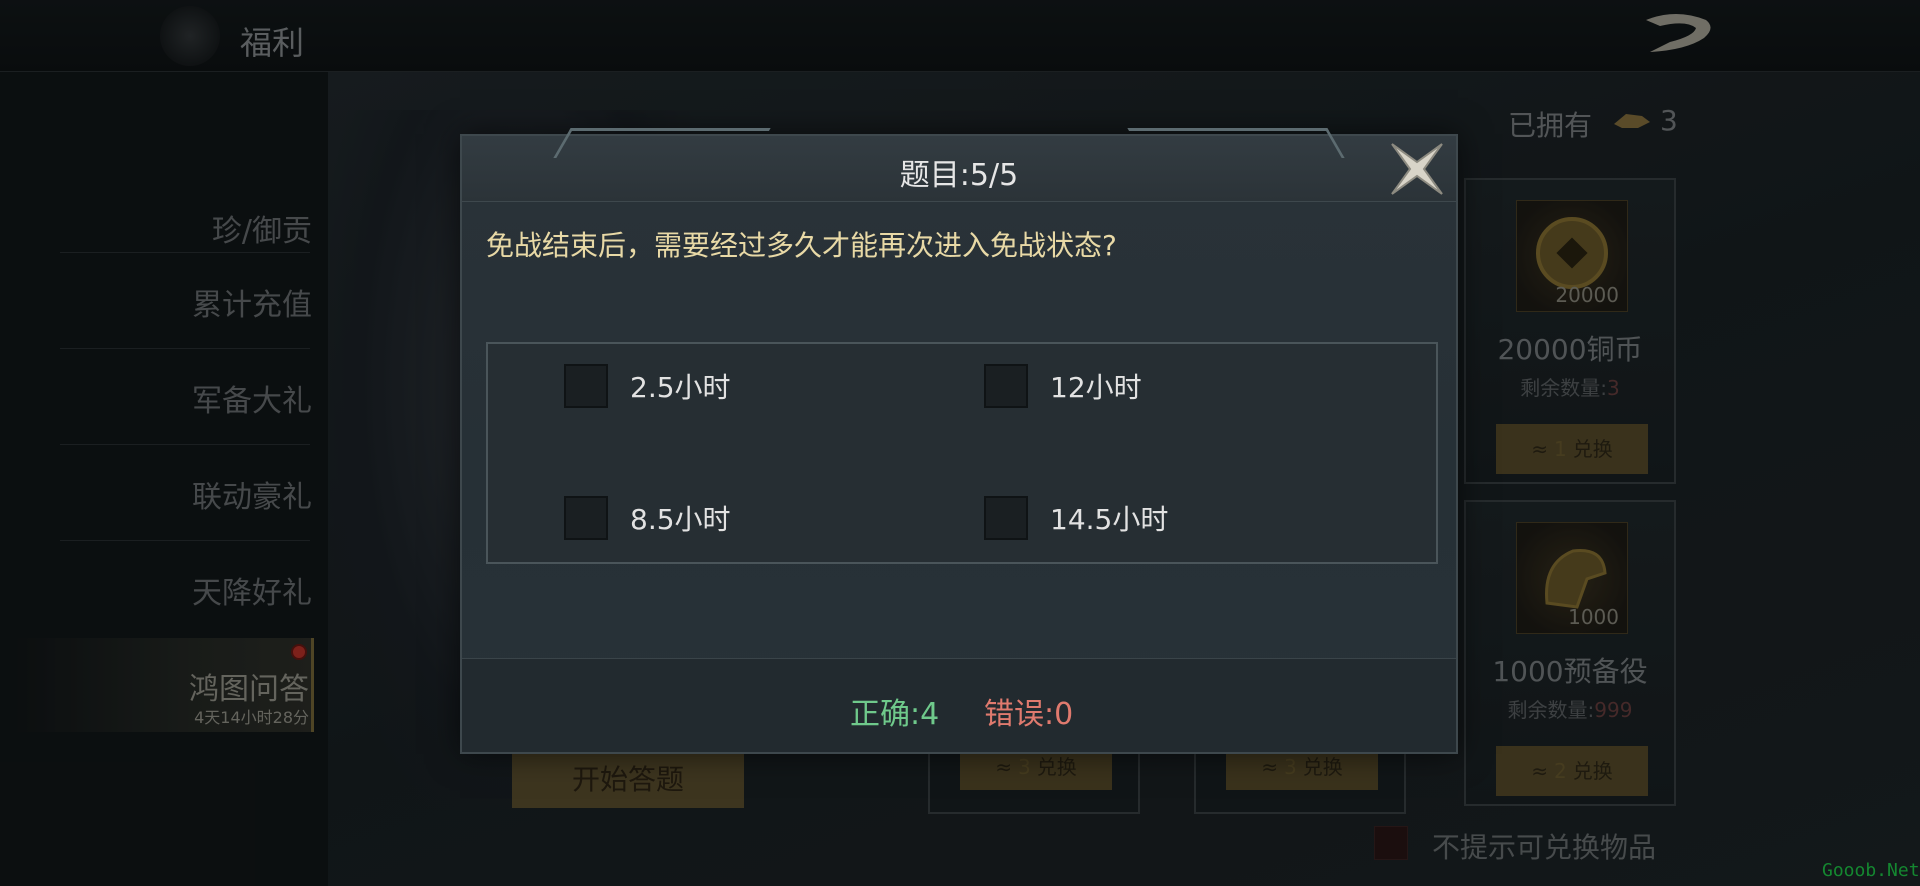 The width and height of the screenshot is (1920, 886). I want to click on answer-label: 8.5小时, so click(680, 519).